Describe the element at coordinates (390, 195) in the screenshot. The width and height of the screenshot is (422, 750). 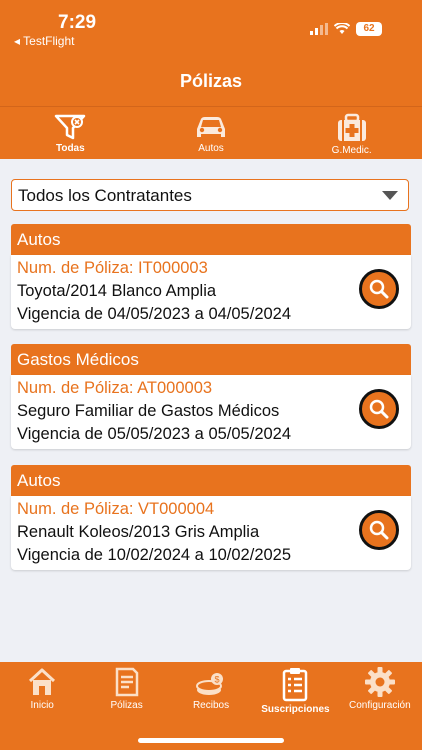
I see `chevron-down-icon` at that location.